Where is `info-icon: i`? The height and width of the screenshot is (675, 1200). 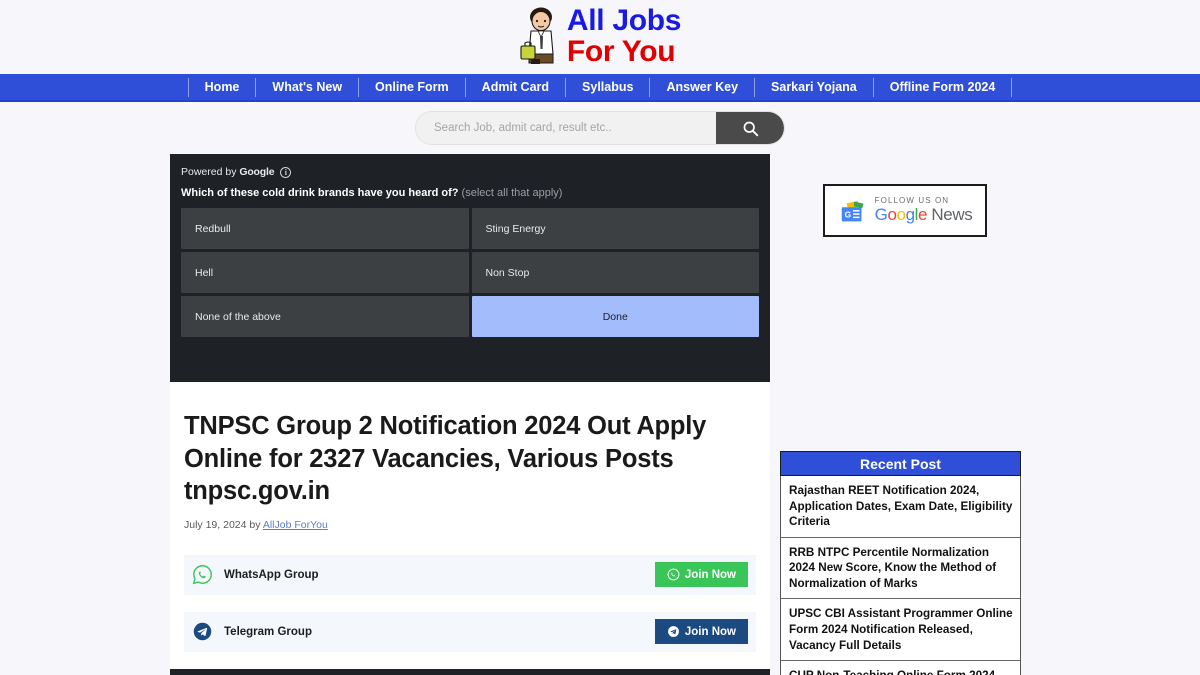 info-icon: i is located at coordinates (286, 172).